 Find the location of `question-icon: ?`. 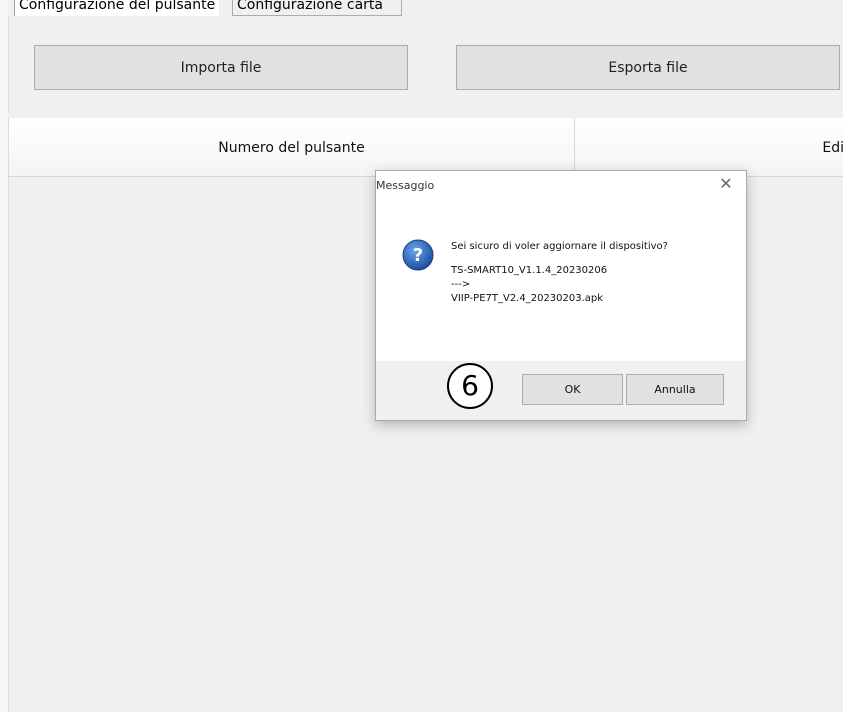

question-icon: ? is located at coordinates (418, 255).